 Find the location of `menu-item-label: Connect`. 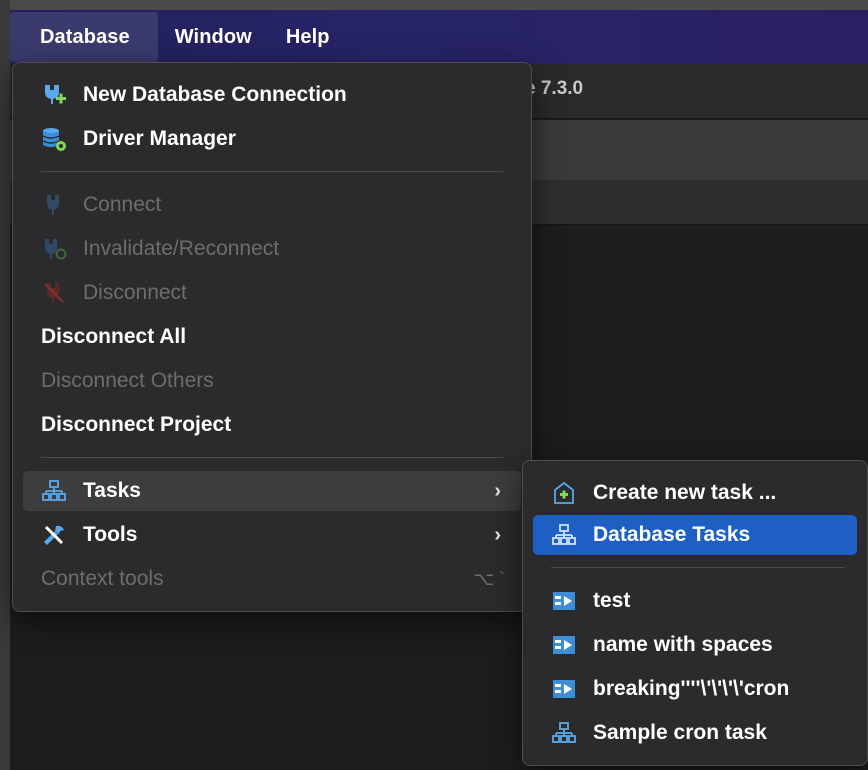

menu-item-label: Connect is located at coordinates (122, 204).